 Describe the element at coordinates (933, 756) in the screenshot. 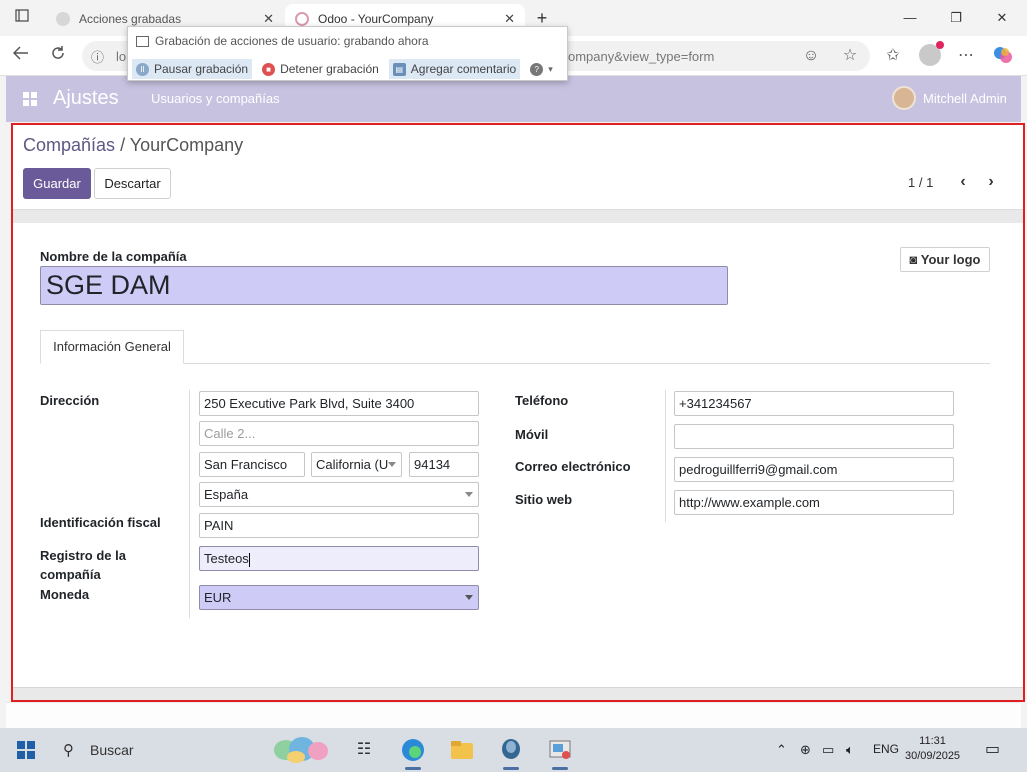

I see `clock-date: 30/09/2025` at that location.